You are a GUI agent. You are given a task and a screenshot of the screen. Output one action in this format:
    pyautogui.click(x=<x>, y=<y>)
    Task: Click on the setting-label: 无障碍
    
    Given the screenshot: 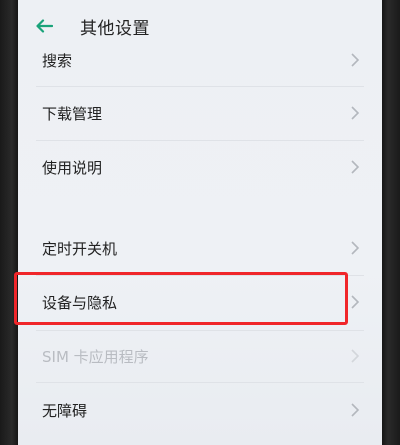 What is the action you would take?
    pyautogui.click(x=65, y=411)
    